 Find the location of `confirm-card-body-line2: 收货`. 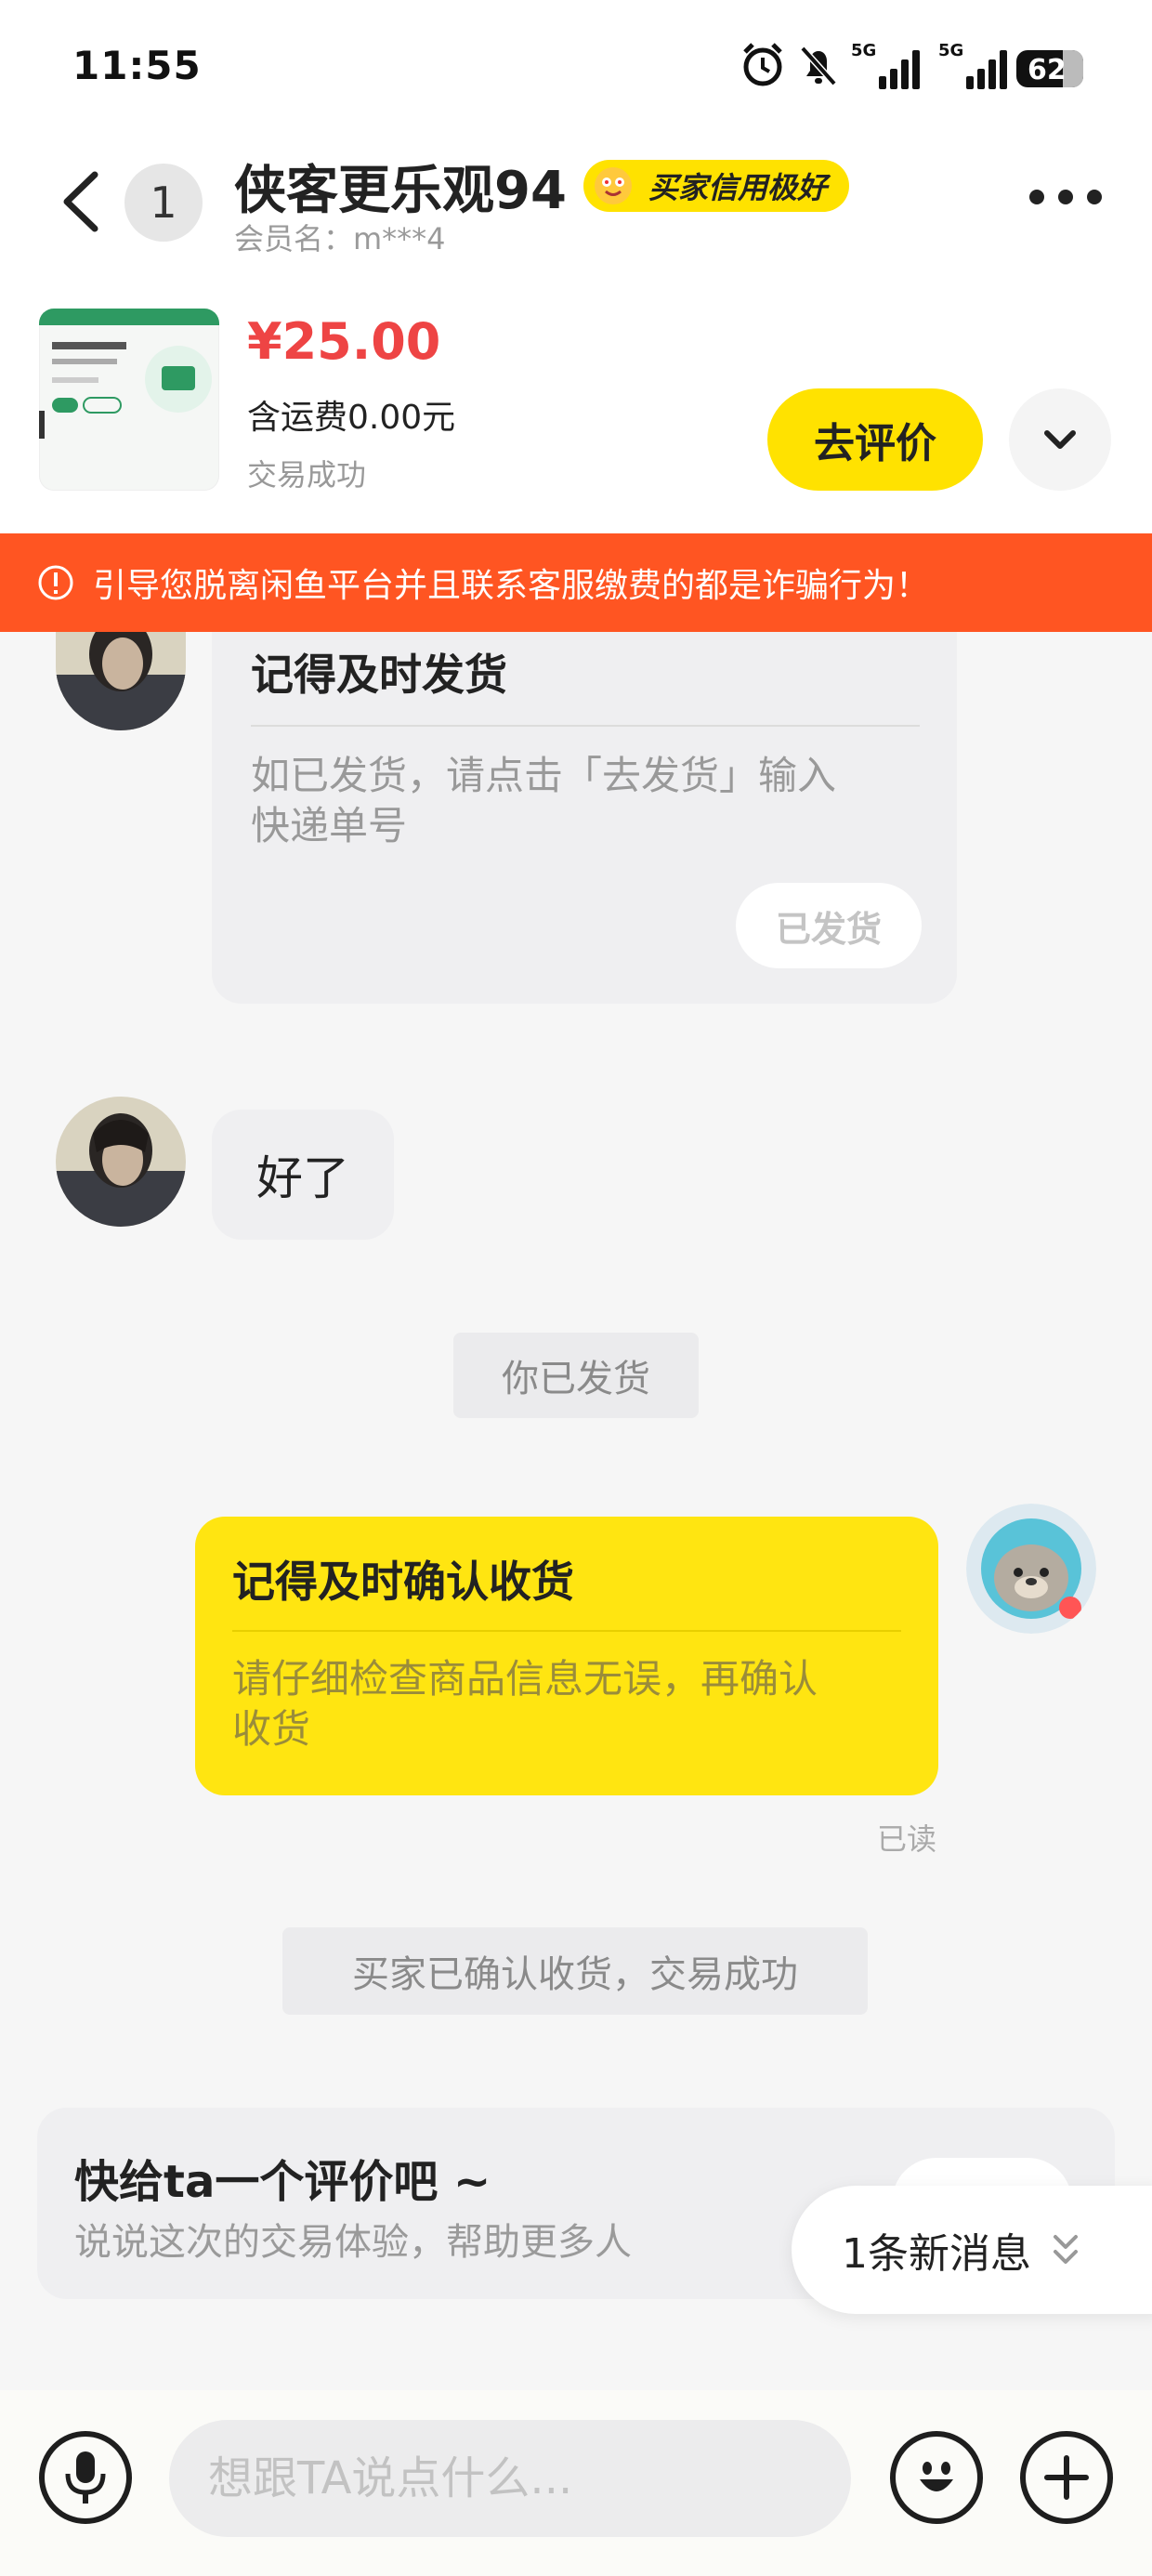

confirm-card-body-line2: 收货 is located at coordinates (271, 1729).